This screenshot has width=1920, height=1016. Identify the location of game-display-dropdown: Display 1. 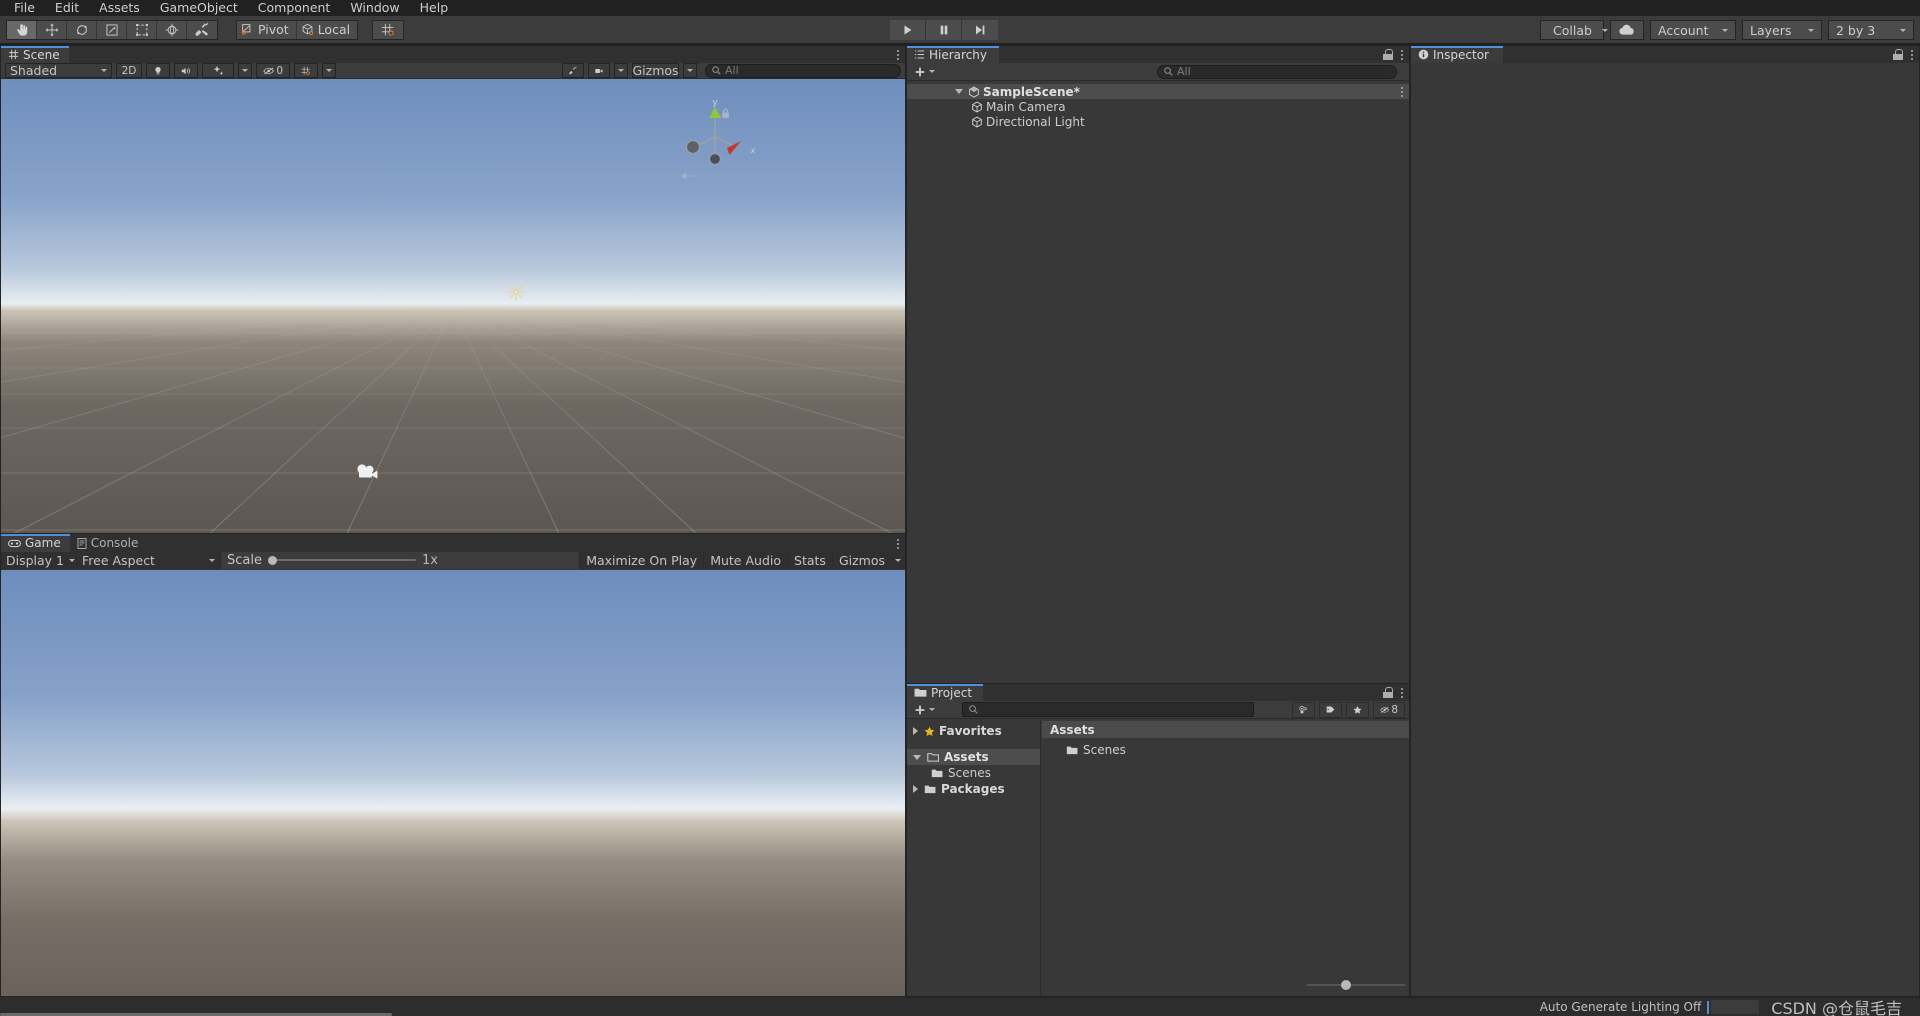
(39, 560).